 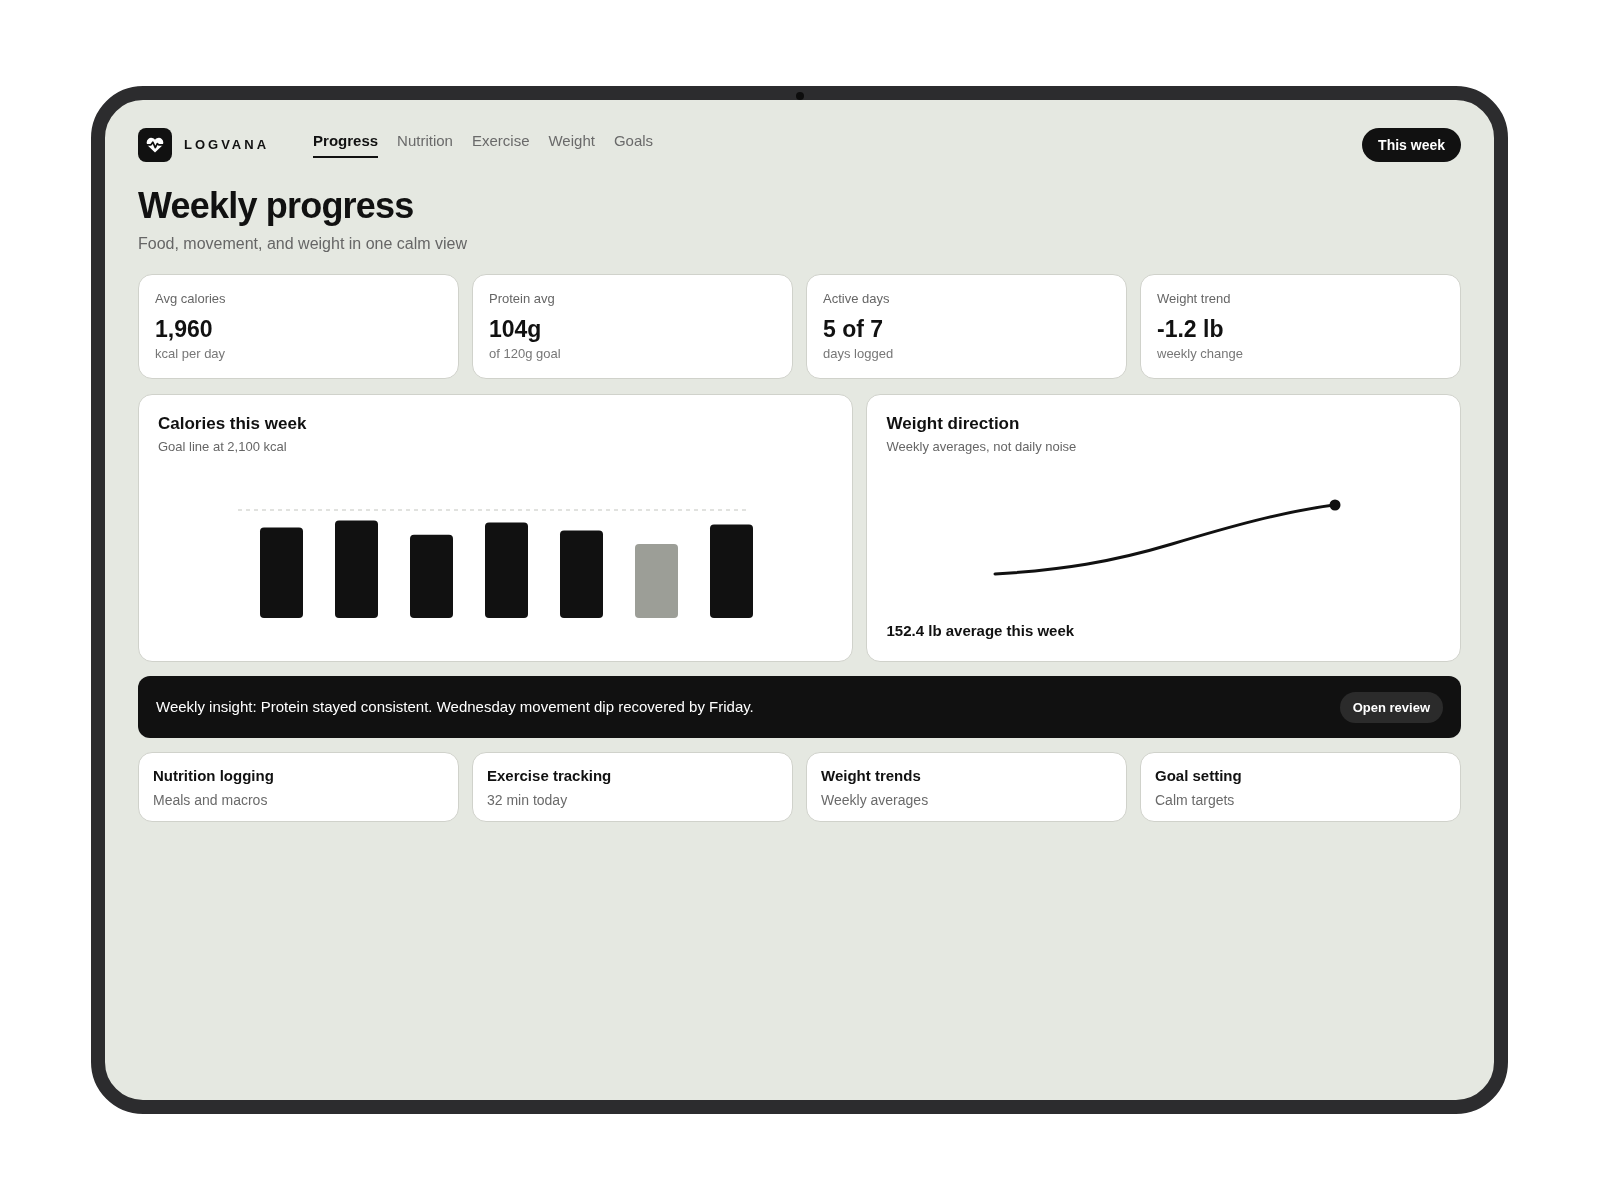 I want to click on stat-note: weekly change, so click(x=1200, y=354).